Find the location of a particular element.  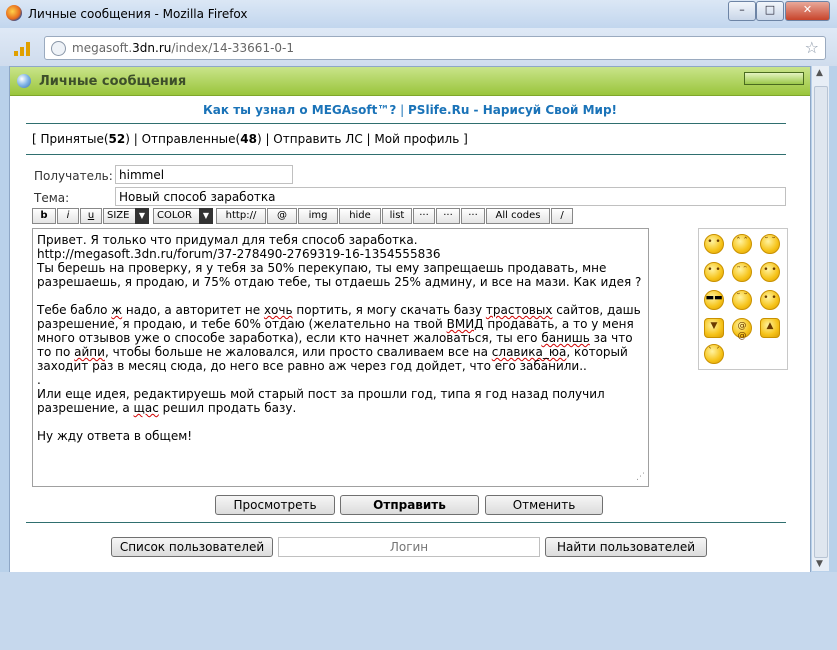

all-codes-button: All codes is located at coordinates (518, 216).